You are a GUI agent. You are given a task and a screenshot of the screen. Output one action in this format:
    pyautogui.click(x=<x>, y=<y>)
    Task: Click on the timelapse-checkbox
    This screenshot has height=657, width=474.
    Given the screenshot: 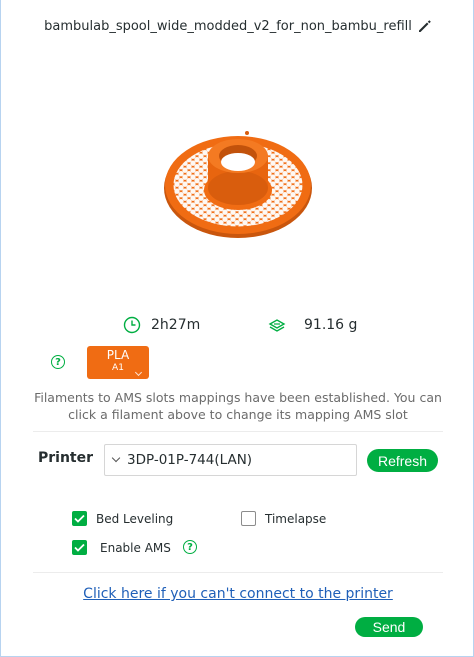 What is the action you would take?
    pyautogui.click(x=248, y=518)
    